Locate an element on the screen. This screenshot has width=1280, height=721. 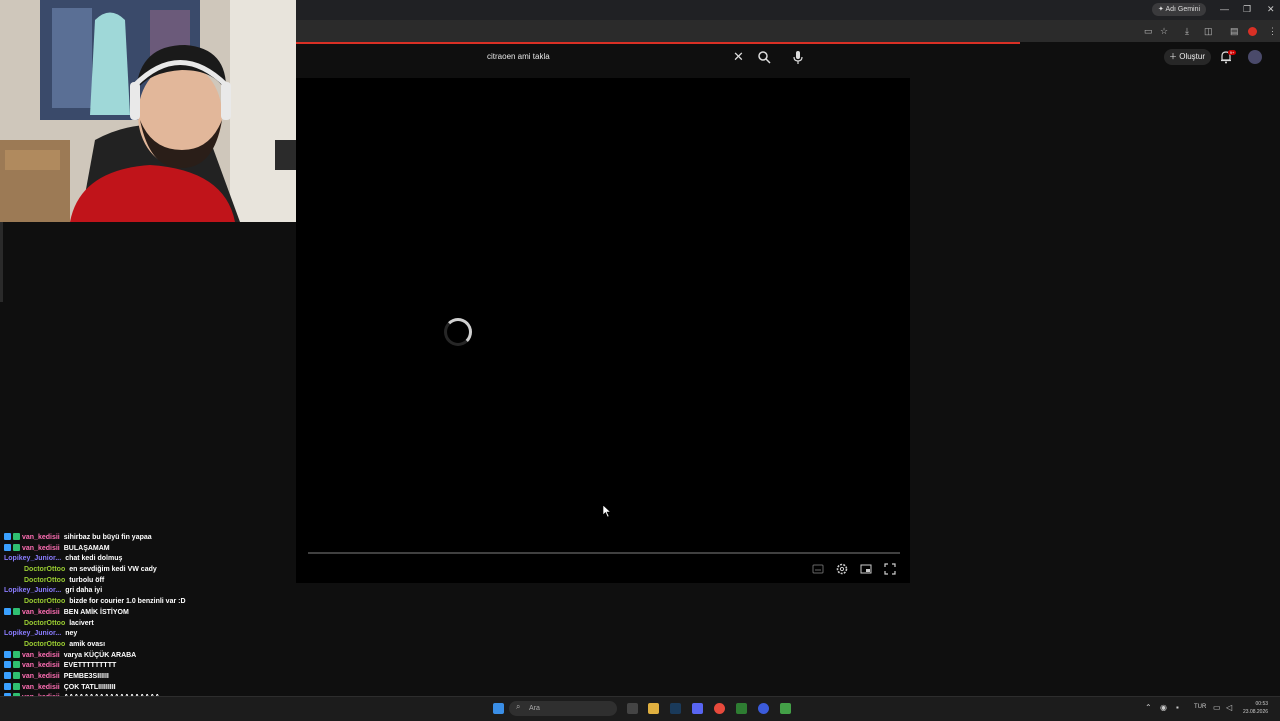
system-clock: 00:53 23.08.2026 is located at coordinates (1255, 708).